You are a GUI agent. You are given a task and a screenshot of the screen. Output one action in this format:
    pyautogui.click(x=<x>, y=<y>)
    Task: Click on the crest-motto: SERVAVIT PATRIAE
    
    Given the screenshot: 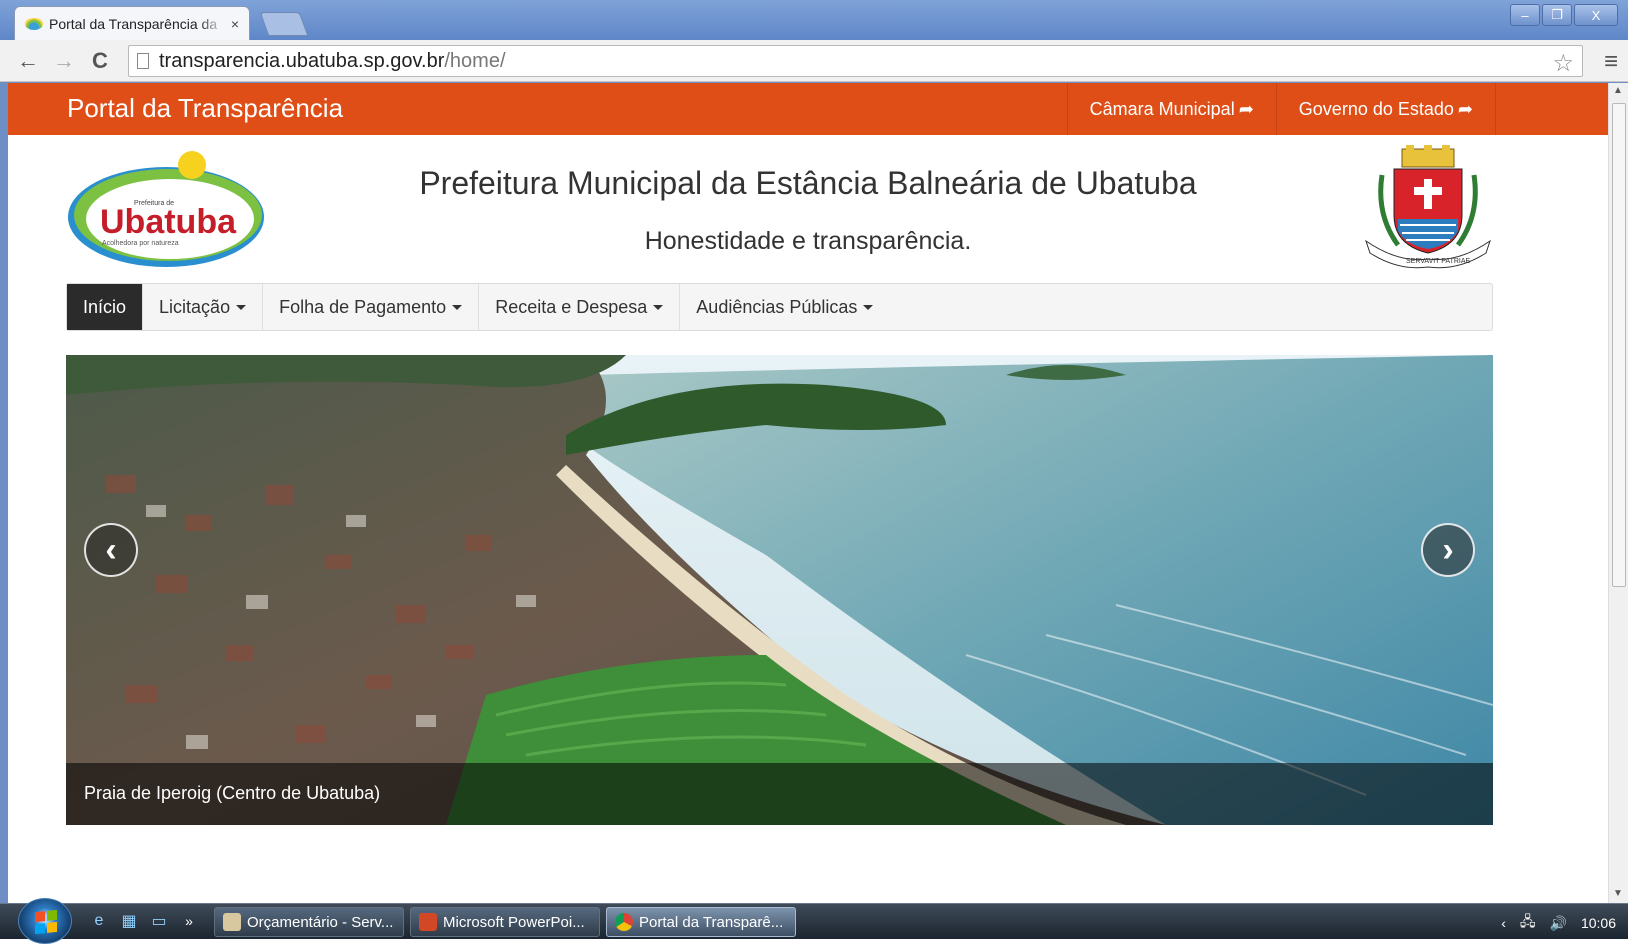 What is the action you would take?
    pyautogui.click(x=1438, y=261)
    